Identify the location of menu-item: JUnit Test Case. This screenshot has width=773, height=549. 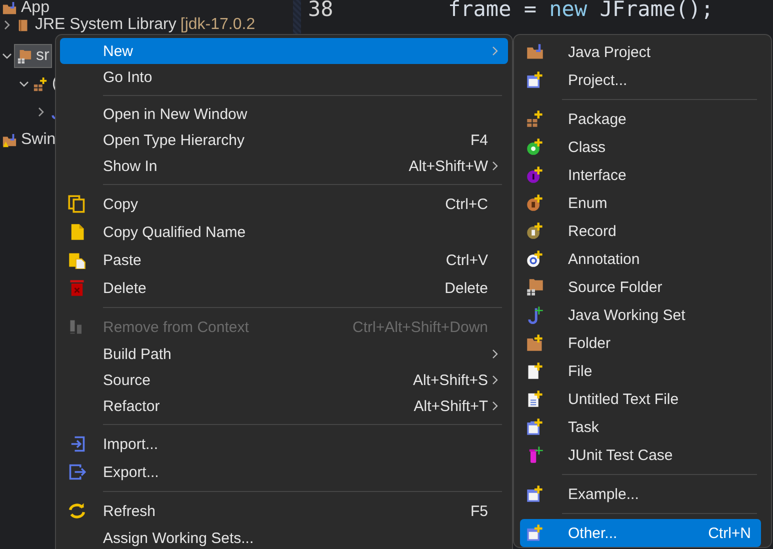
(640, 455).